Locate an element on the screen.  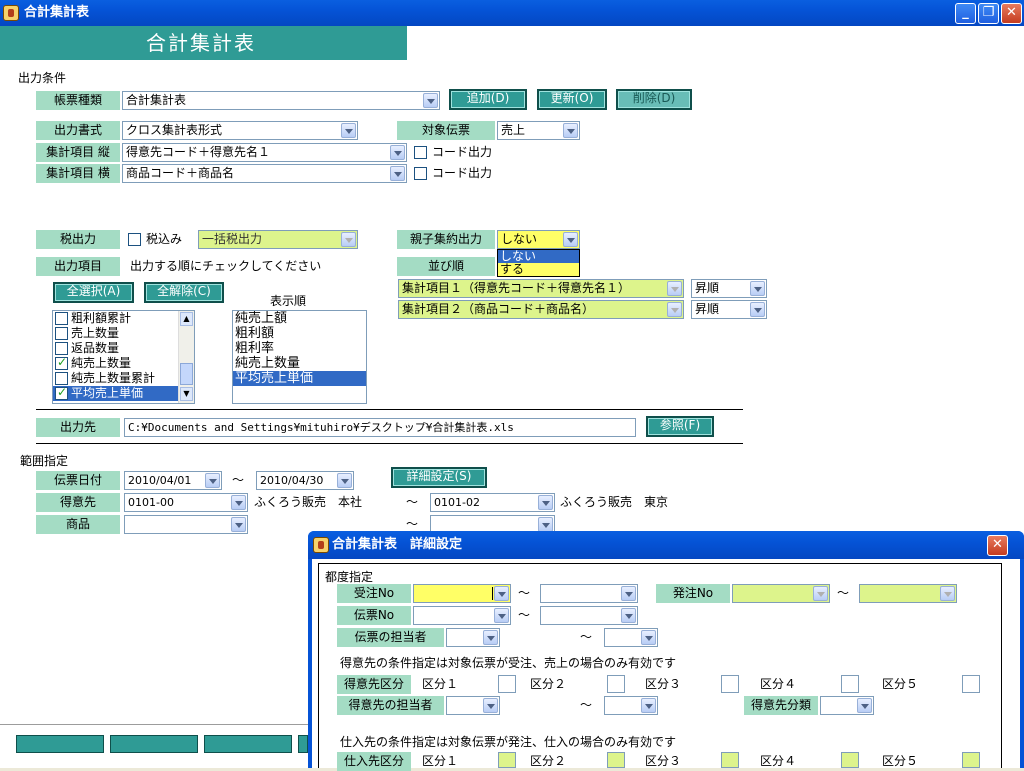
agg-horizontal-select: 商品コード＋商品名 is located at coordinates (264, 173).